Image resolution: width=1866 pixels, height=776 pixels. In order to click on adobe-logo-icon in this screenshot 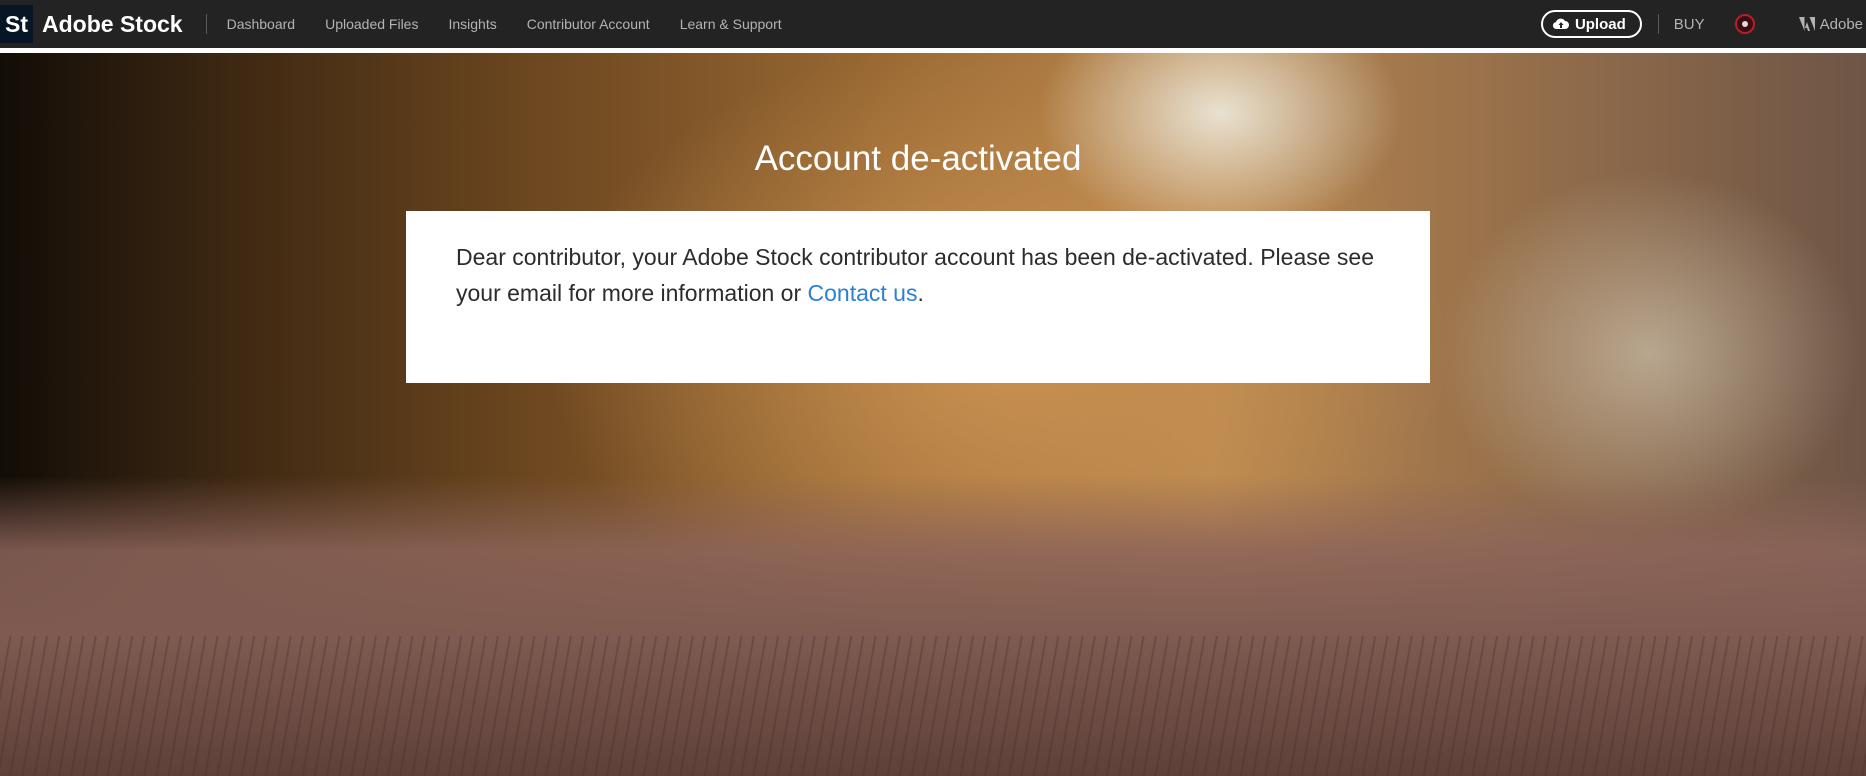, I will do `click(1806, 24)`.